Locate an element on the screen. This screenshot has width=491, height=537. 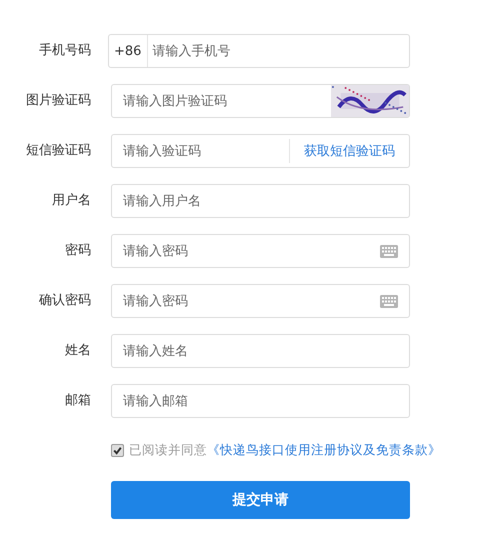
field-label: 邮箱 is located at coordinates (77, 400).